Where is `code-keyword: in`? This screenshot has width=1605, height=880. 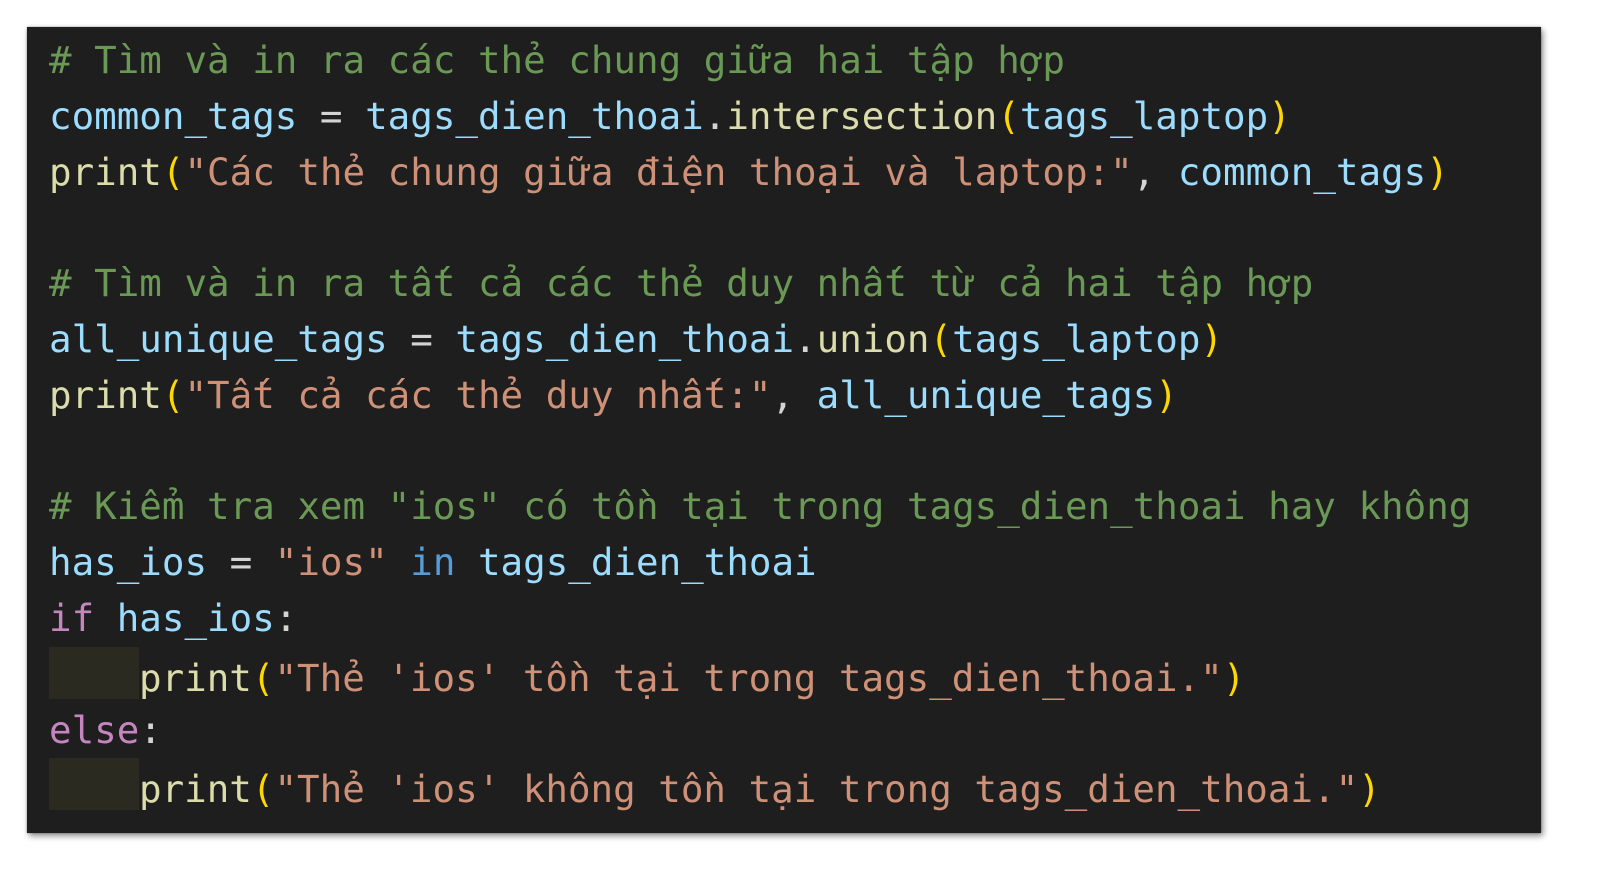
code-keyword: in is located at coordinates (433, 562).